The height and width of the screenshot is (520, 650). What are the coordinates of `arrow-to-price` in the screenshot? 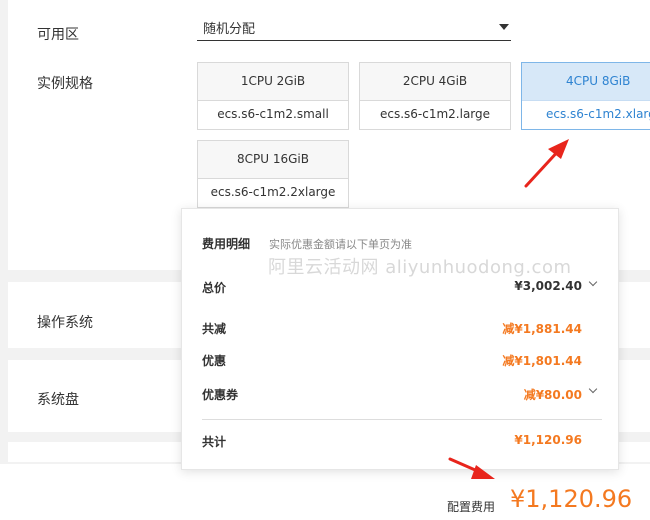 It's located at (471, 468).